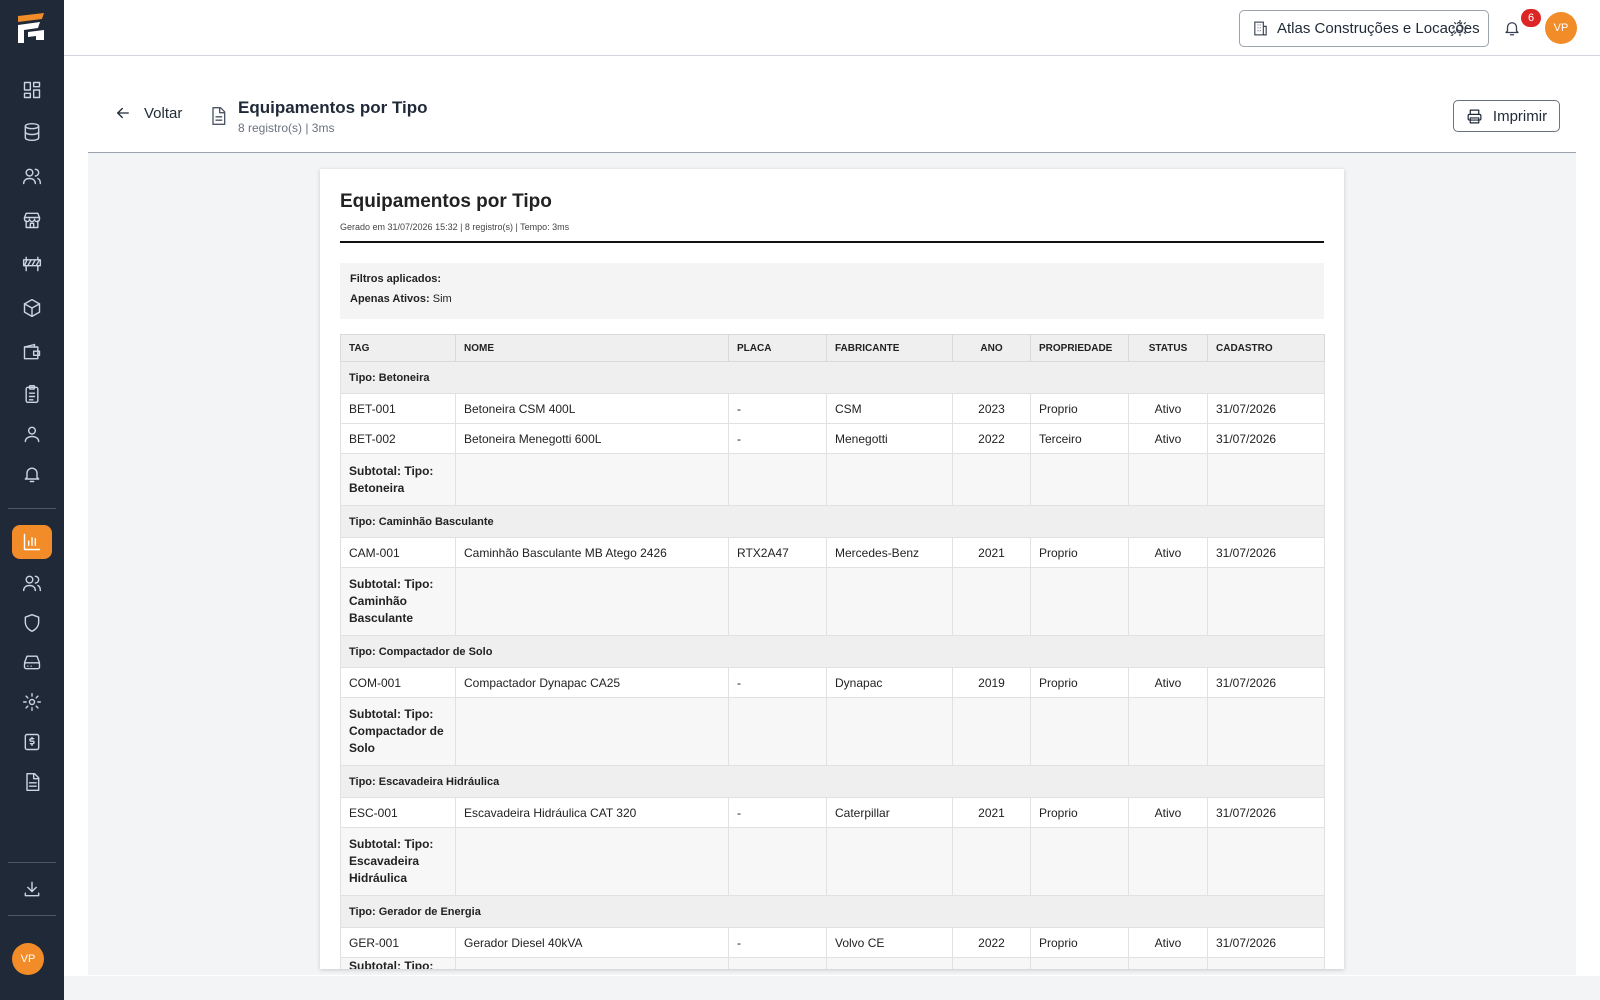 This screenshot has width=1600, height=1000. What do you see at coordinates (777, 348) in the screenshot?
I see `column-header-placa: PLACA` at bounding box center [777, 348].